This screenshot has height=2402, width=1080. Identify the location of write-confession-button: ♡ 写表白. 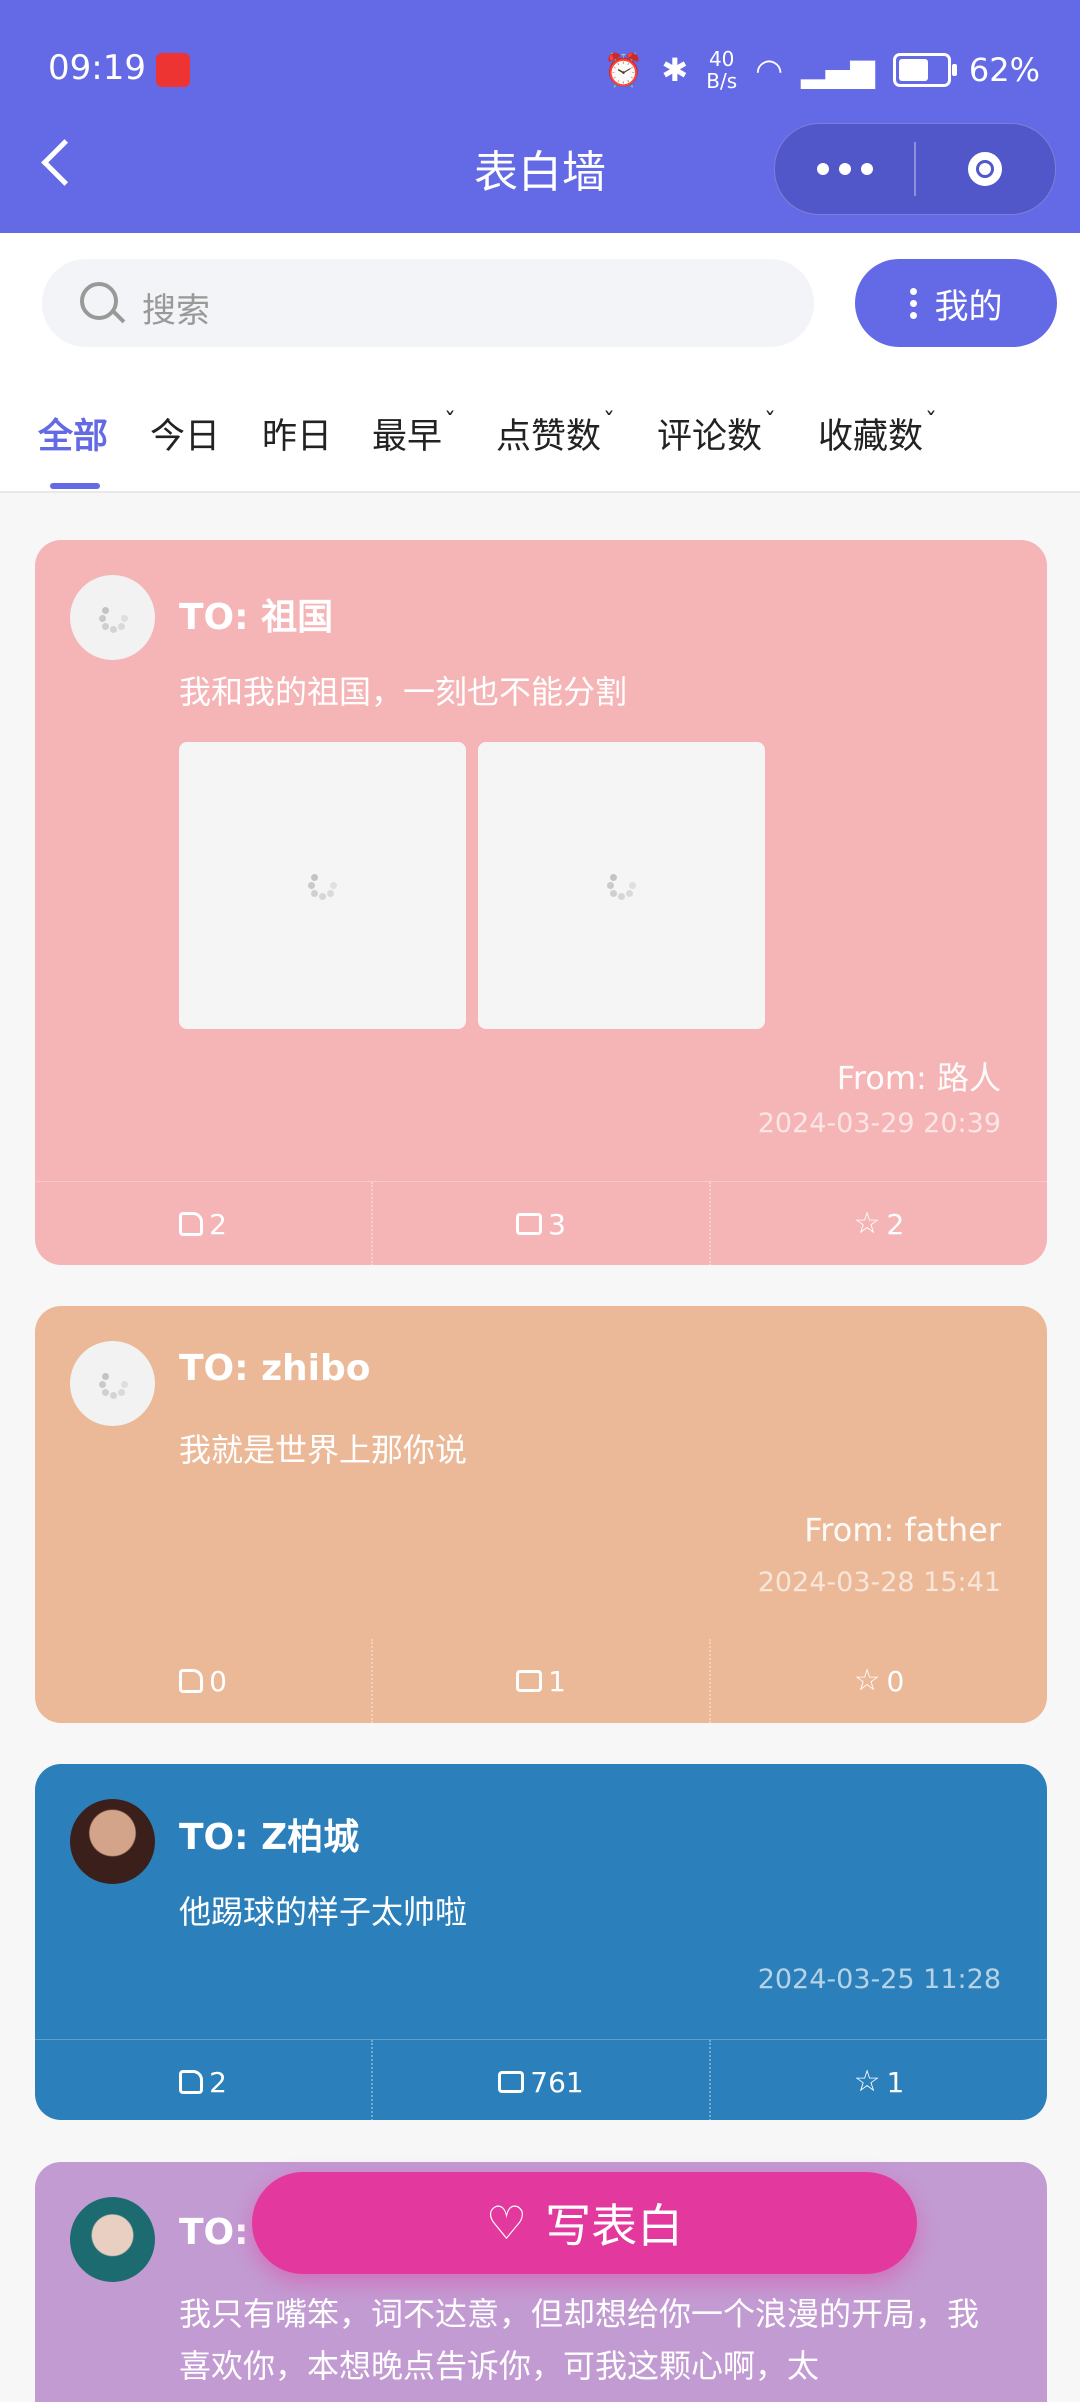
(584, 2223).